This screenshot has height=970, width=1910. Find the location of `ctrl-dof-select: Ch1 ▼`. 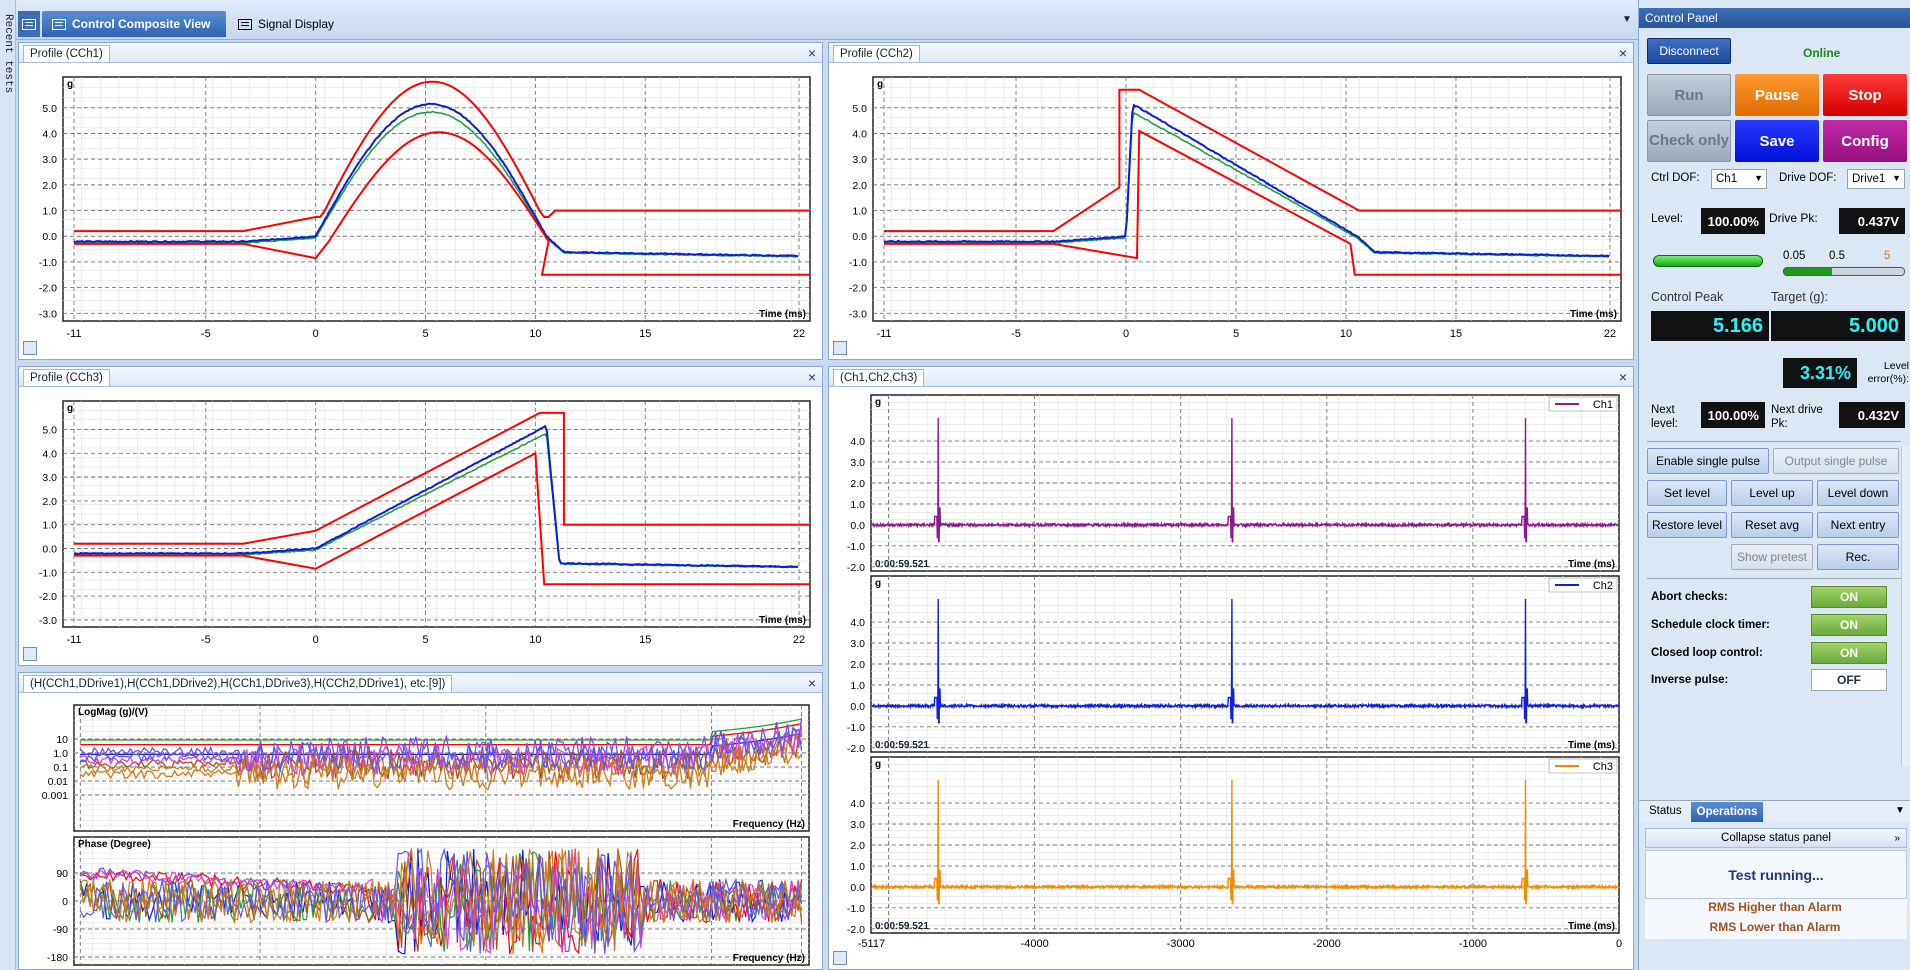

ctrl-dof-select: Ch1 ▼ is located at coordinates (1739, 179).